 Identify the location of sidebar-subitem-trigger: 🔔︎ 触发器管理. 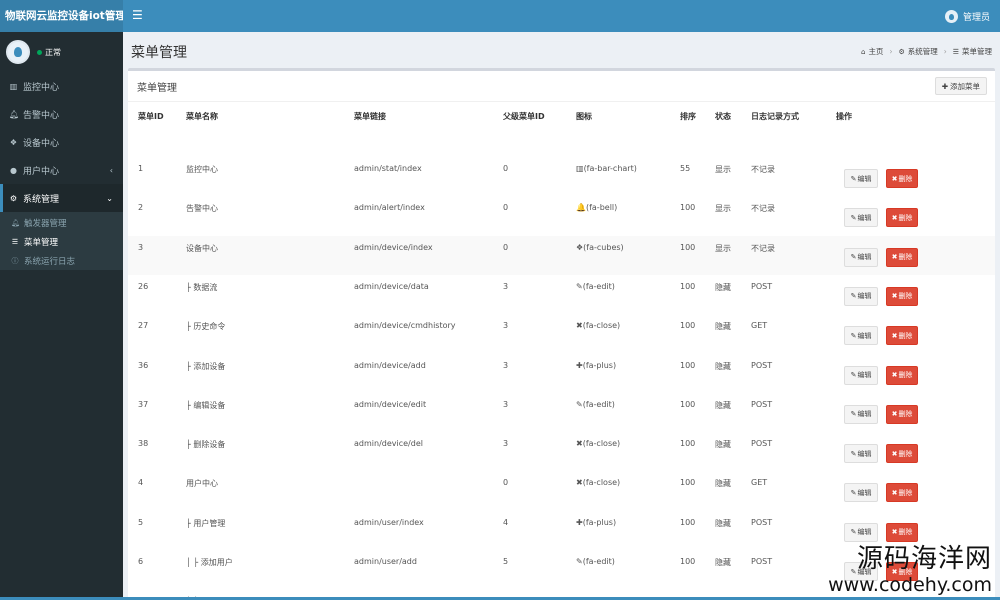
(61, 222).